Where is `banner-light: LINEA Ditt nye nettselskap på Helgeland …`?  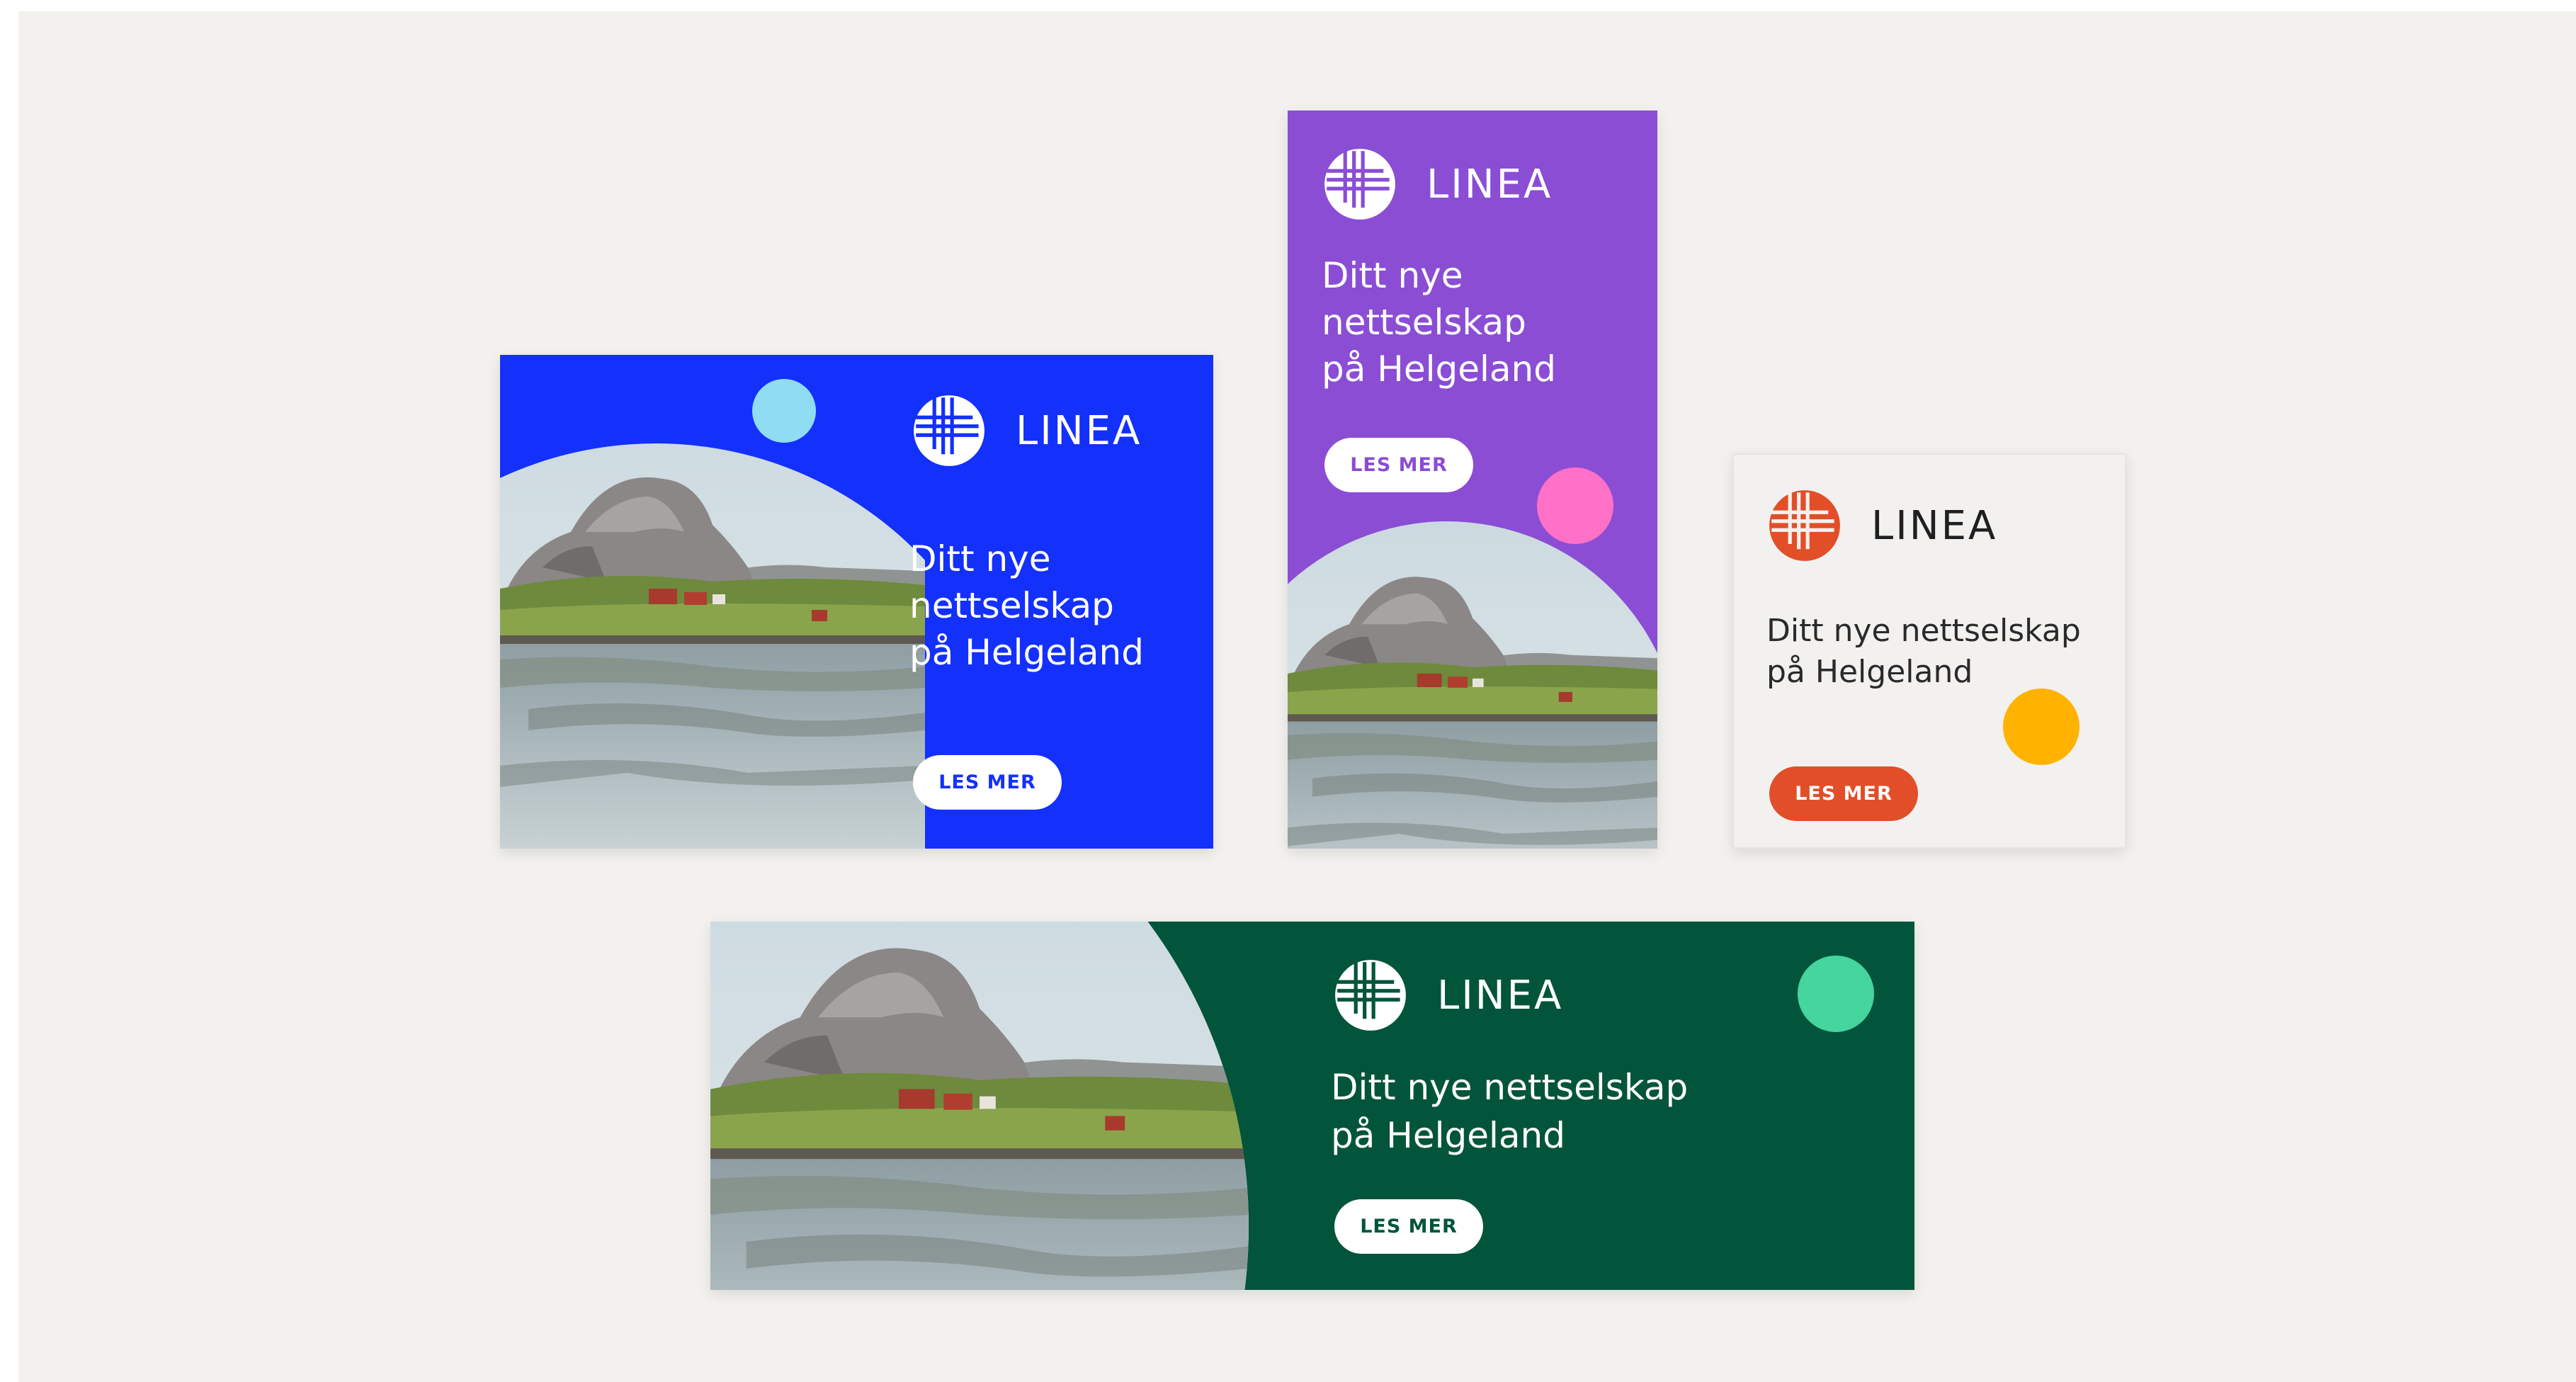
banner-light: LINEA Ditt nye nettselskap på Helgeland … is located at coordinates (1929, 651).